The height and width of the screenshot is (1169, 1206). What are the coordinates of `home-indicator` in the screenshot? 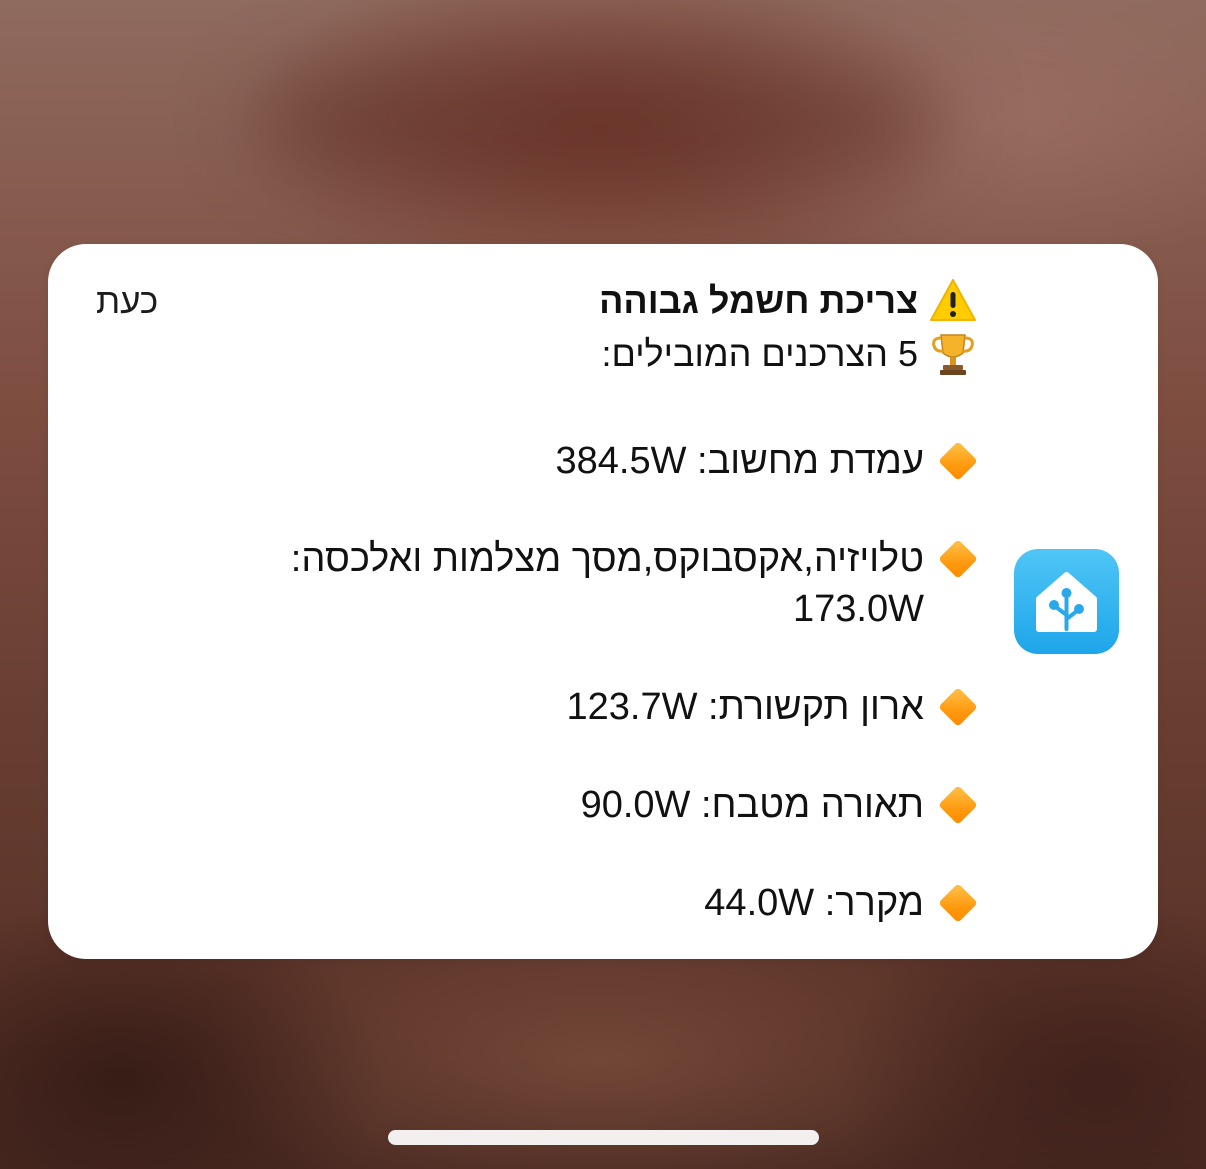 It's located at (603, 1137).